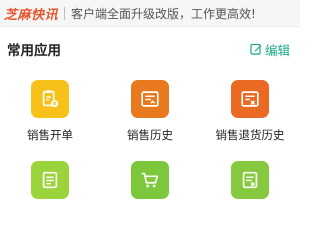 This screenshot has height=240, width=320. I want to click on shopping-cart-icon, so click(150, 180).